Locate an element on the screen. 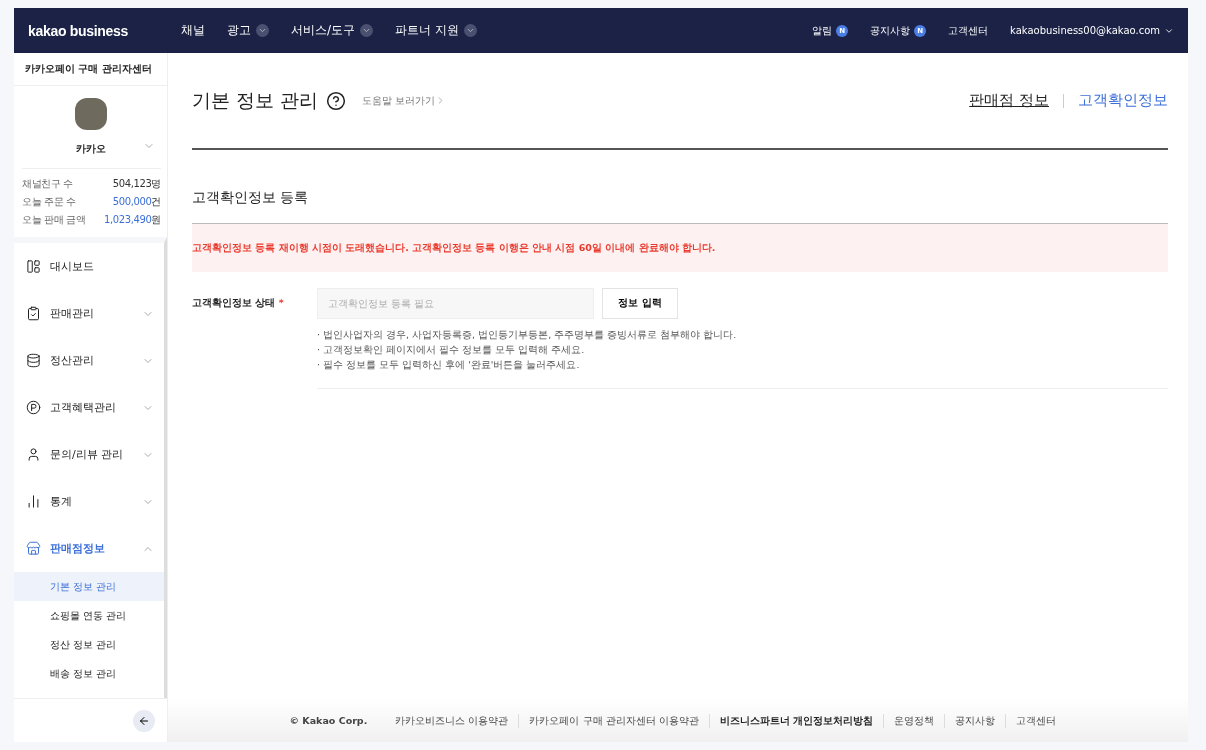 The width and height of the screenshot is (1206, 750). submenu-item: 기본 정보 관리 is located at coordinates (89, 586).